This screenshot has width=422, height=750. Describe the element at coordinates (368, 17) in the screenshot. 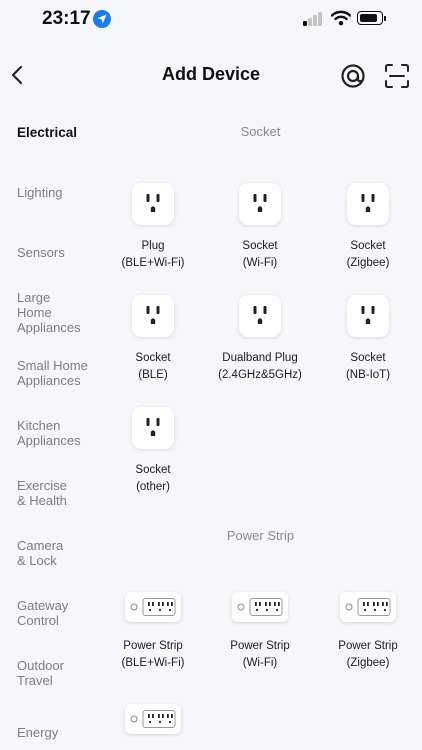

I see `battery-level` at that location.